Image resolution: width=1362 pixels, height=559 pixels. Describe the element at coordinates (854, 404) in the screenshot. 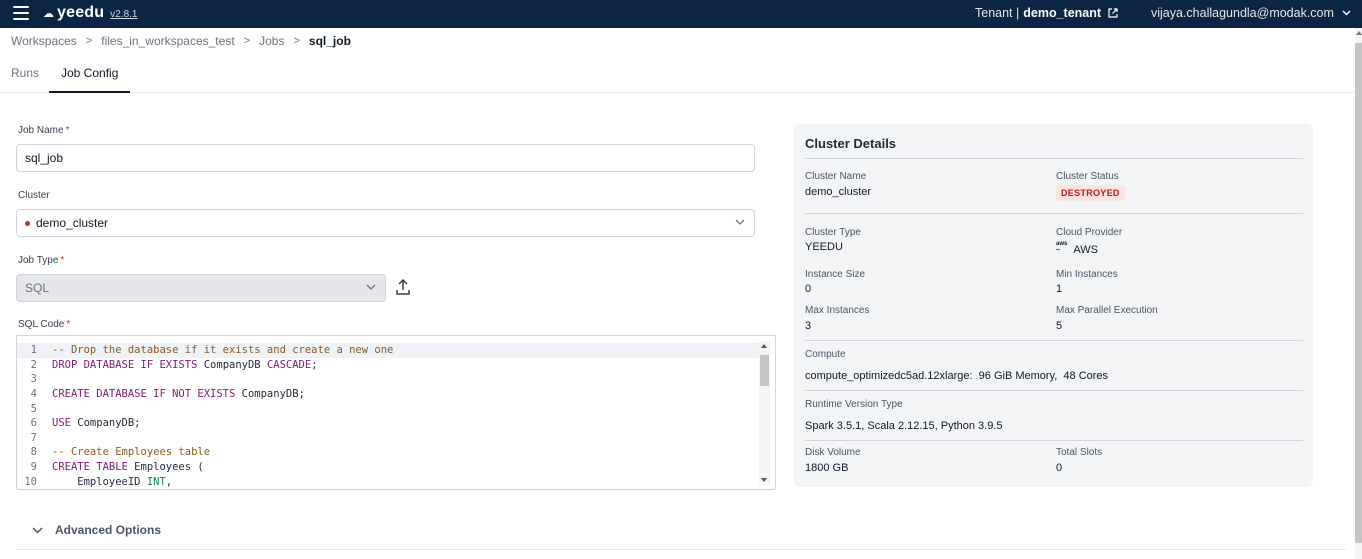

I see `runtime-label: Runtime Version Type` at that location.